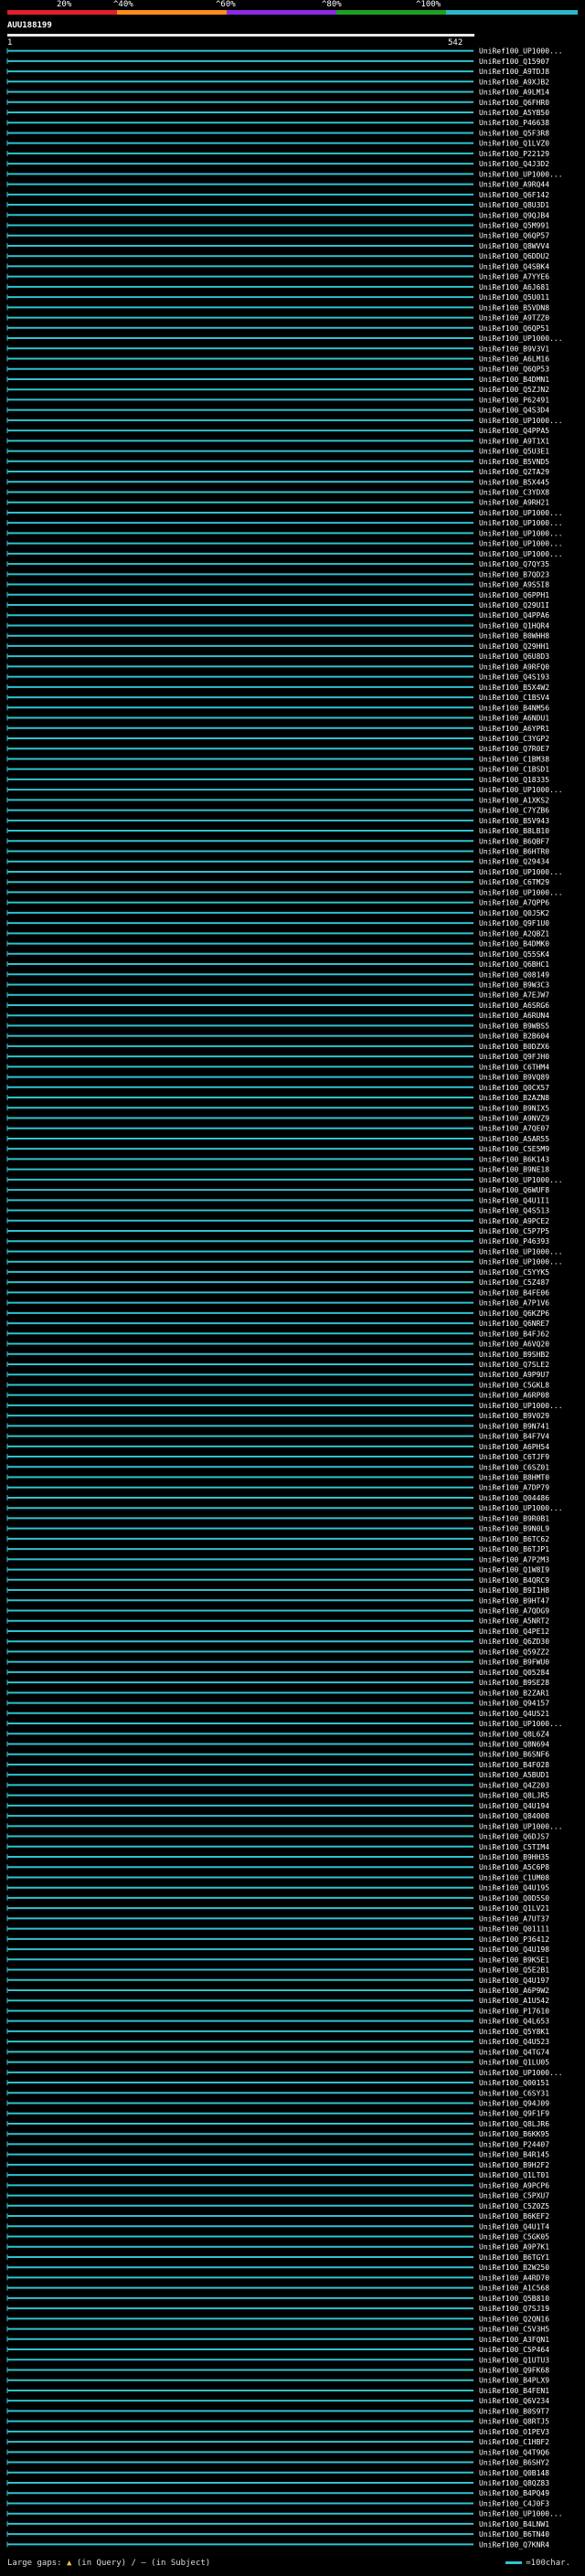 Image resolution: width=585 pixels, height=2576 pixels. Describe the element at coordinates (514, 144) in the screenshot. I see `hit-label: UniRef100_Q1LVZ0` at that location.